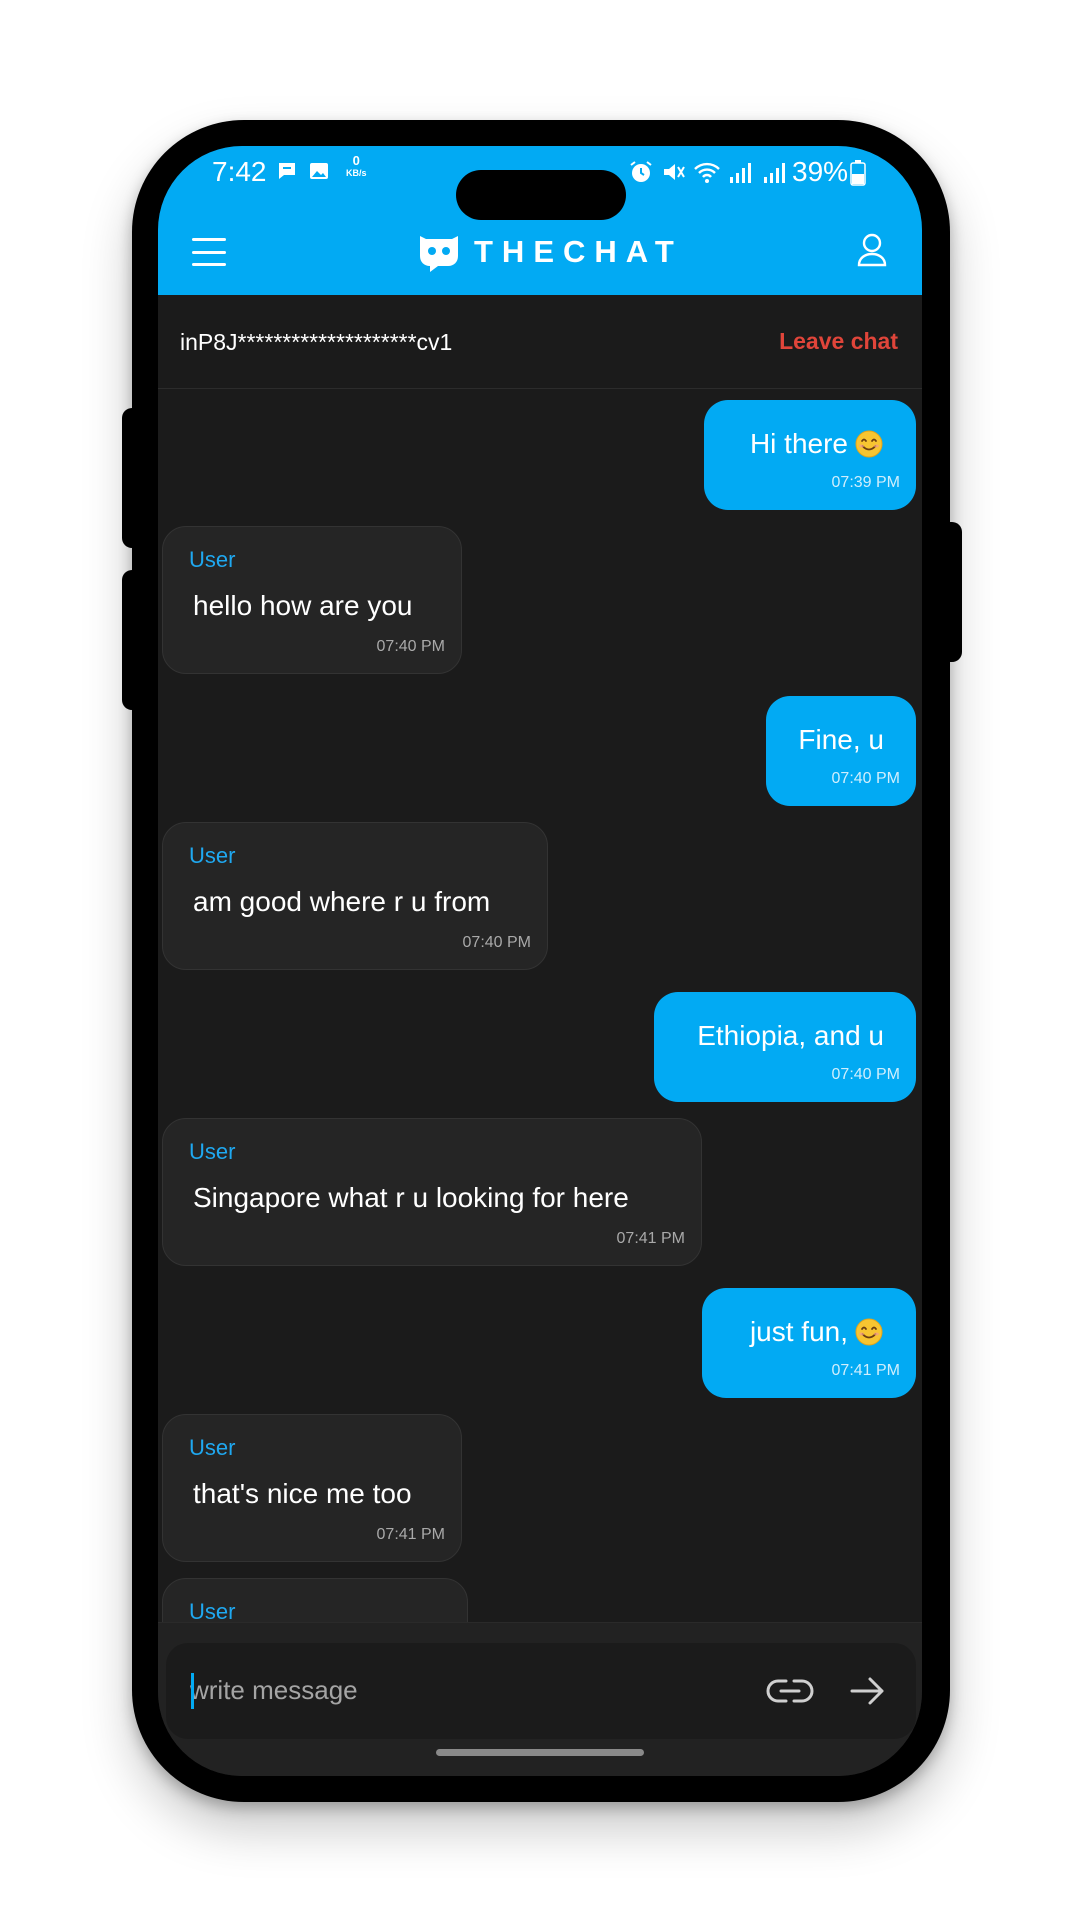 The image size is (1080, 1920). I want to click on gallery-notification-icon, so click(319, 171).